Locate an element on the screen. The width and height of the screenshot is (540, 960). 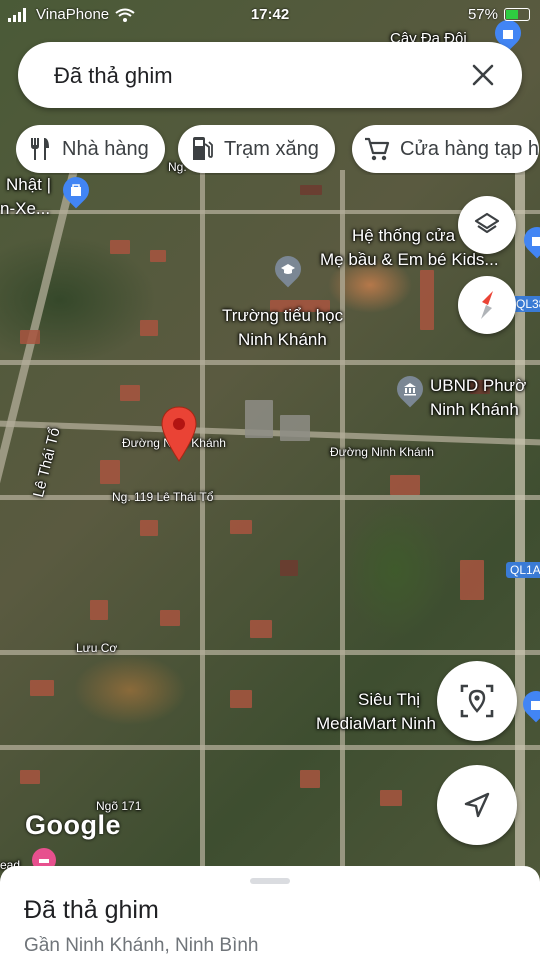
map-label: Ng. 119 Lê Thái Tổ is located at coordinates (163, 497).